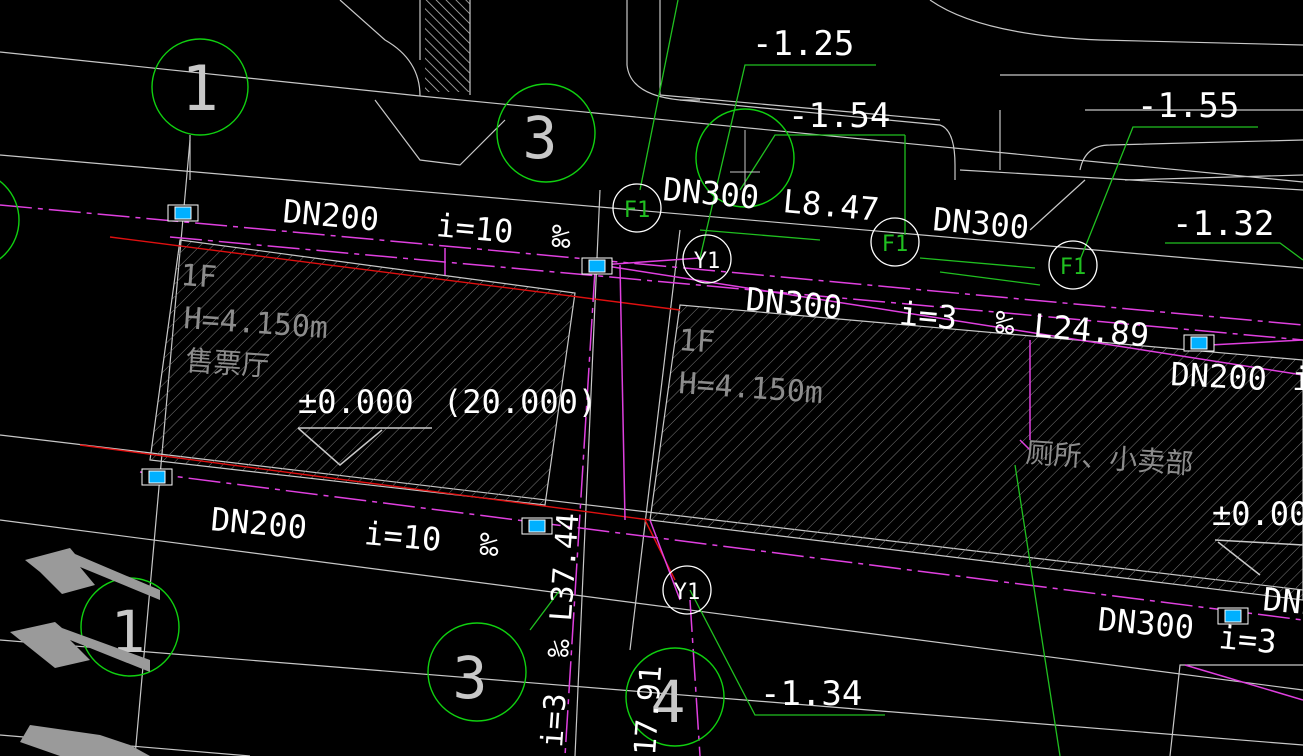 This screenshot has height=756, width=1303. Describe the element at coordinates (447, 46) in the screenshot. I see `wall-hatch` at that location.